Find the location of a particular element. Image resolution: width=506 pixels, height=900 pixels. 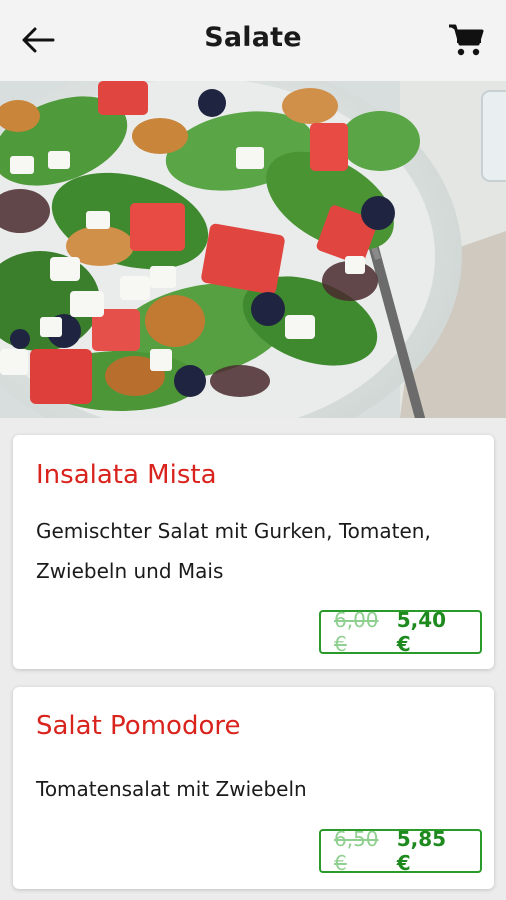

page-title: Salate is located at coordinates (253, 37).